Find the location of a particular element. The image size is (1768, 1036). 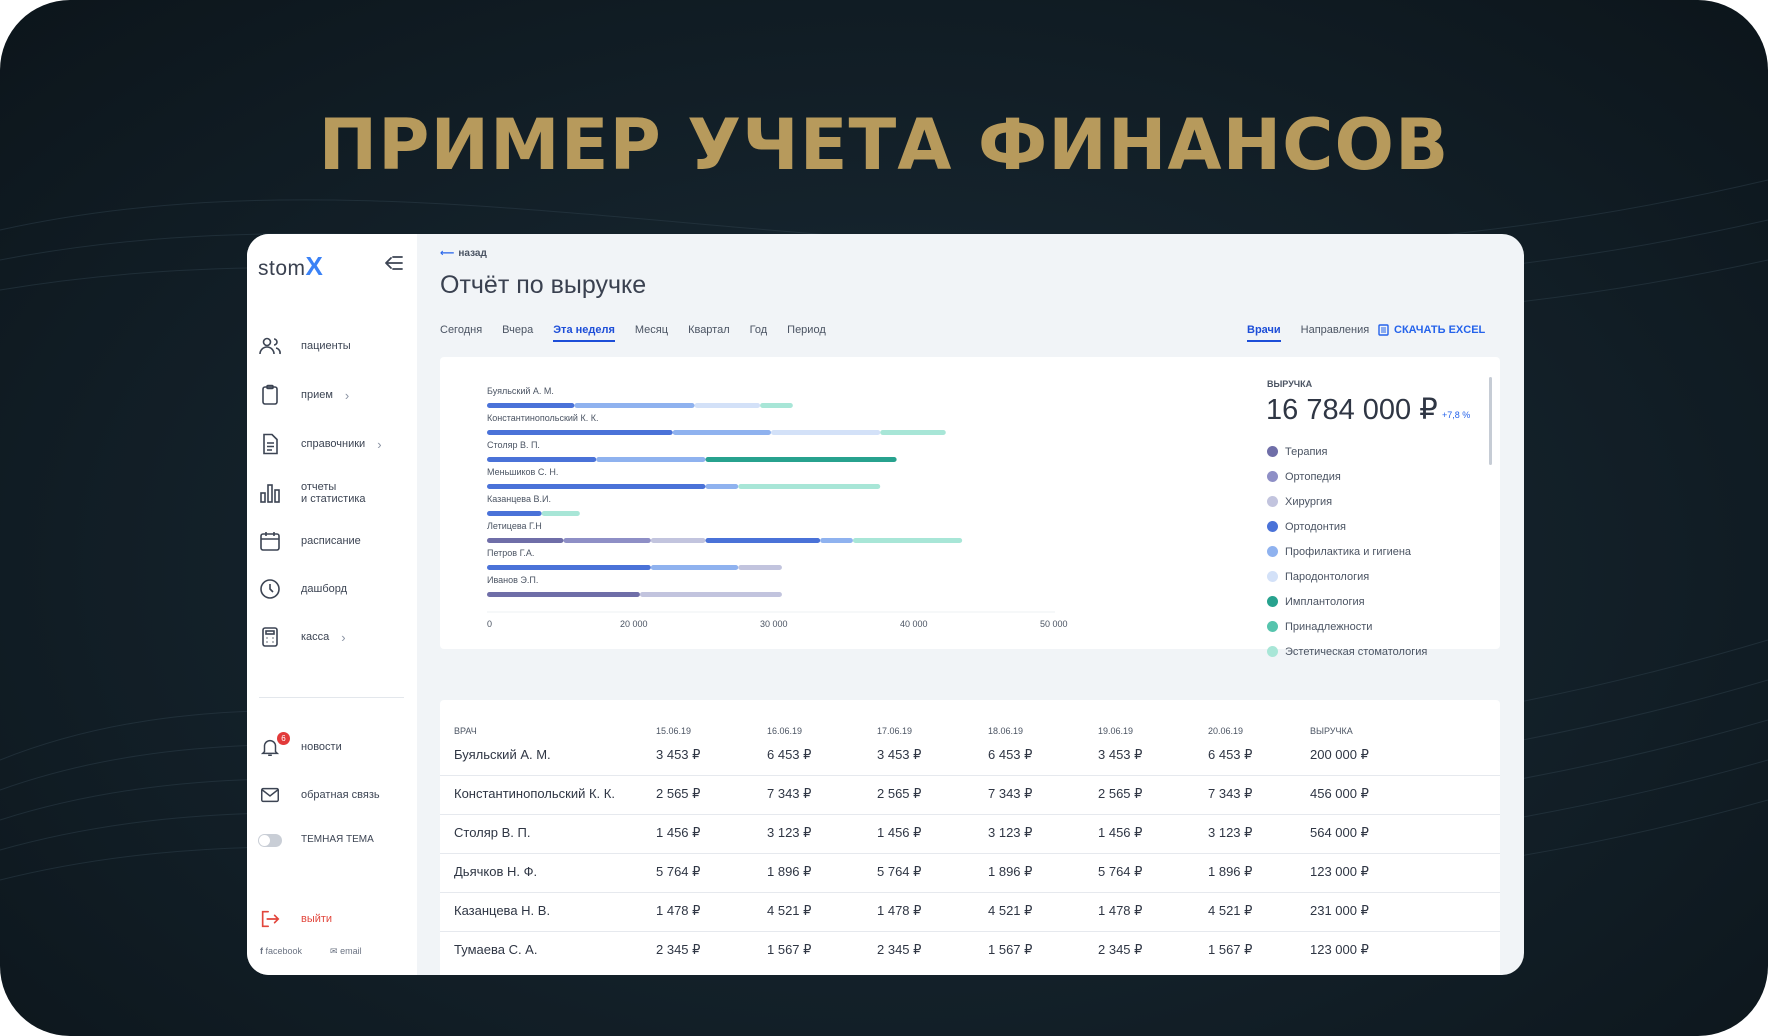

dark-theme-toggle: ТЕМНАЯ ТЕМА is located at coordinates (315, 840).